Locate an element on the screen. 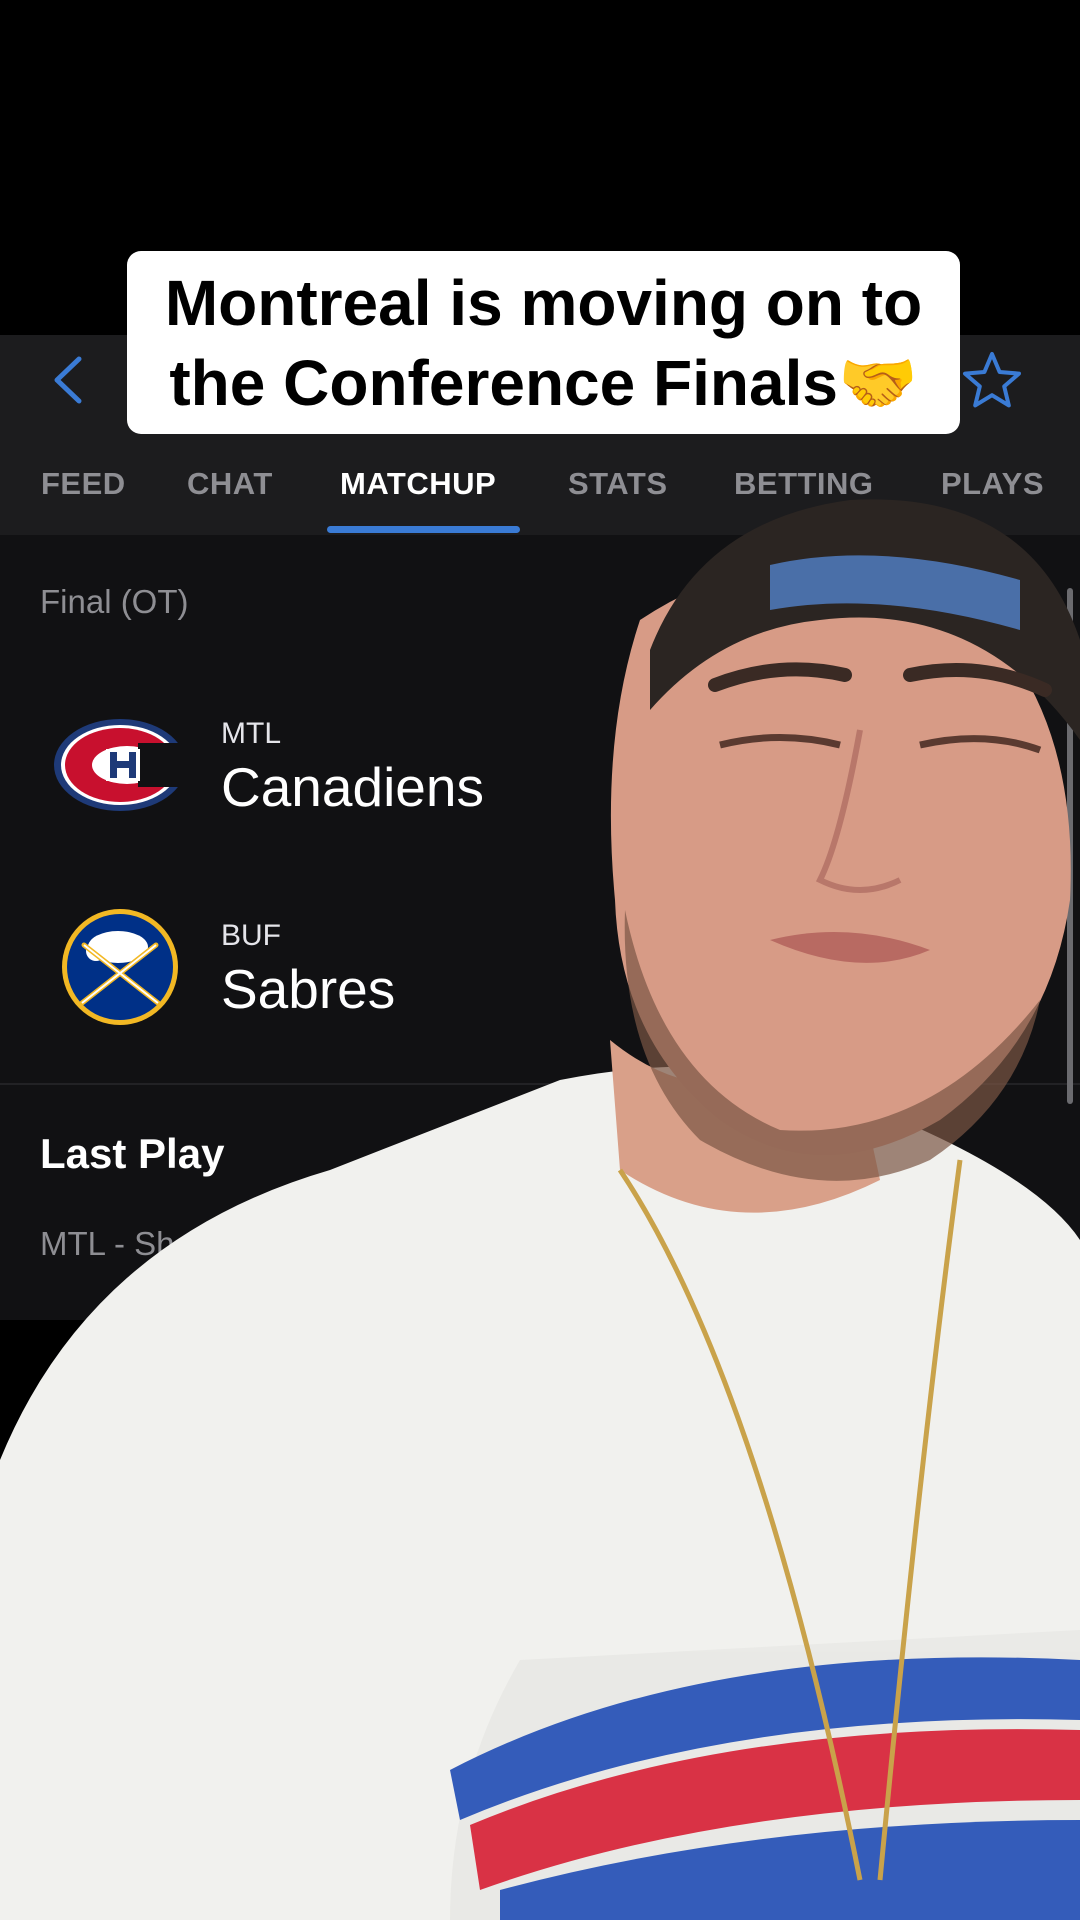 The image size is (1080, 1920). star-outline-icon is located at coordinates (992, 380).